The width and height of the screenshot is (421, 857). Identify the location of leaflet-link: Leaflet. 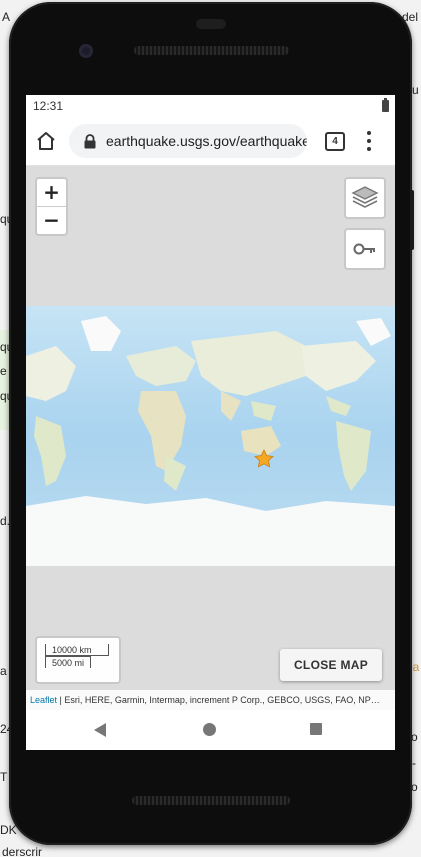
(43, 700).